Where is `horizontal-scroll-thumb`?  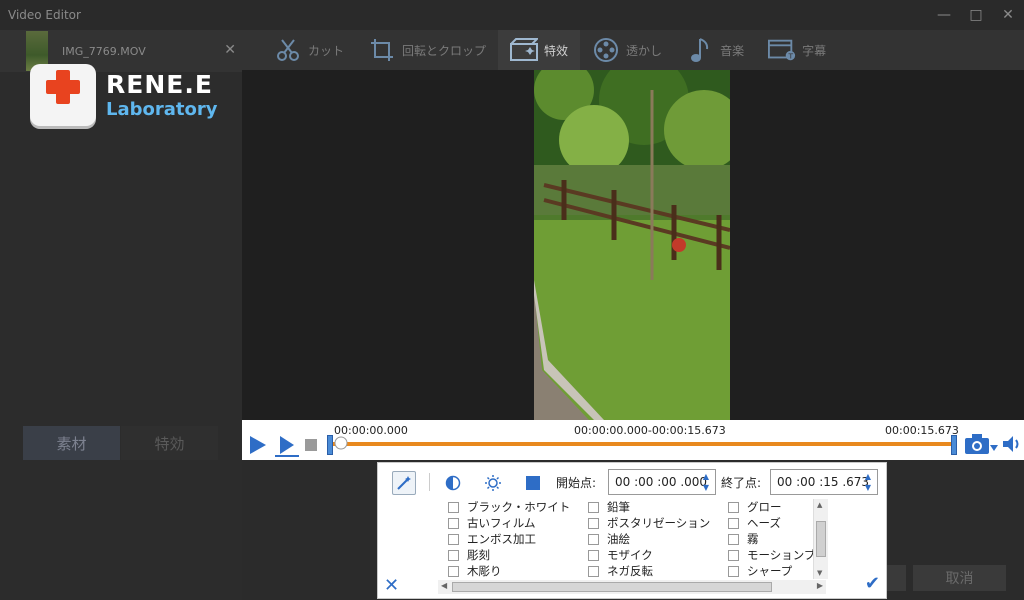
horizontal-scroll-thumb is located at coordinates (612, 587).